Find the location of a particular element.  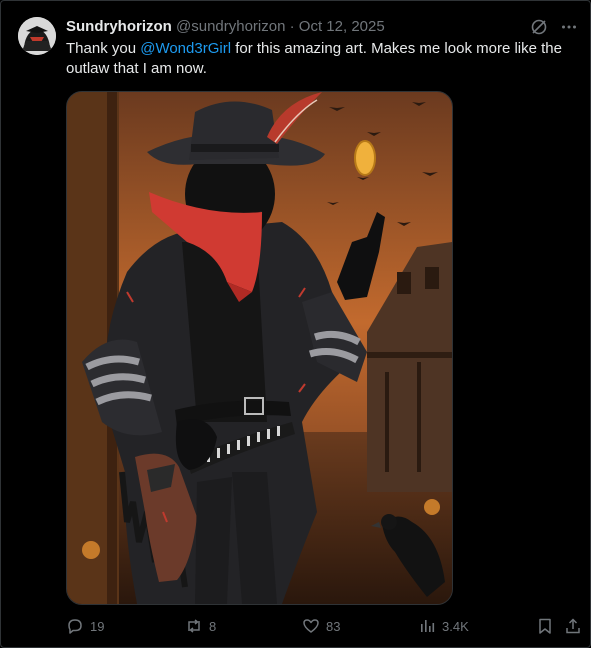

display-name: Sundryhorizon is located at coordinates (119, 26).